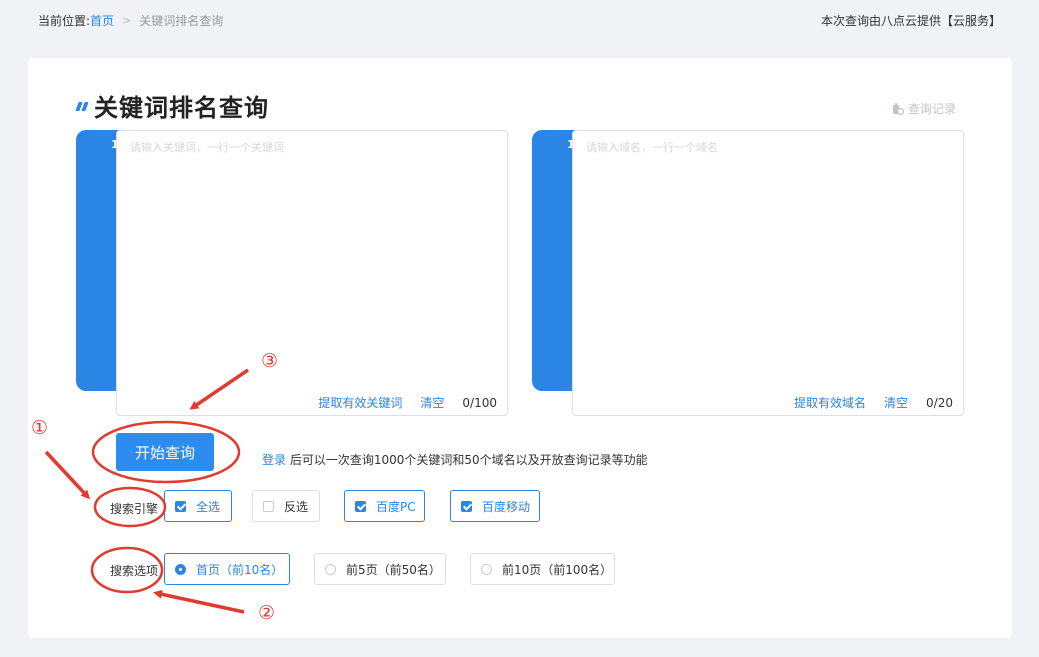 The image size is (1039, 657). I want to click on page-header: 关键词排名查询, so click(172, 105).